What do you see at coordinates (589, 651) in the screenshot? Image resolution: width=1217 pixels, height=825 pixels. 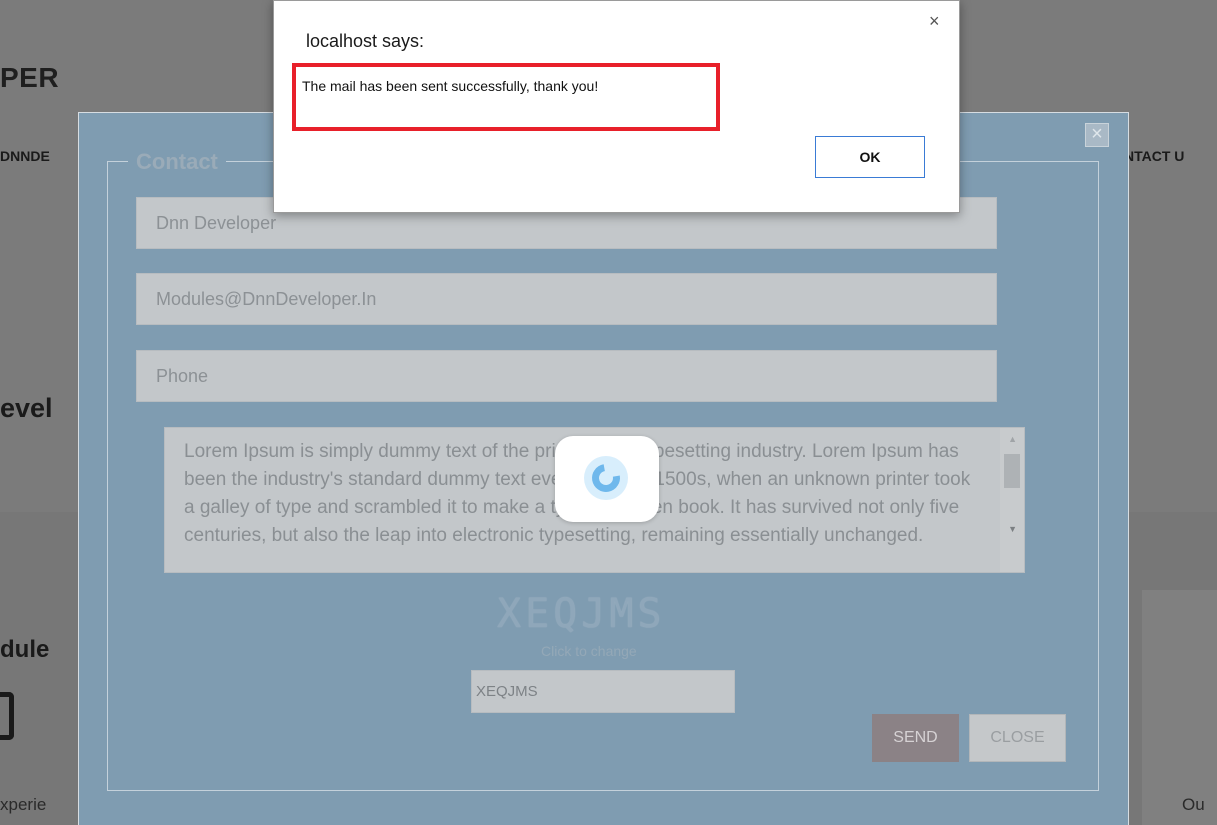 I see `captcha-change-link: Click to change` at bounding box center [589, 651].